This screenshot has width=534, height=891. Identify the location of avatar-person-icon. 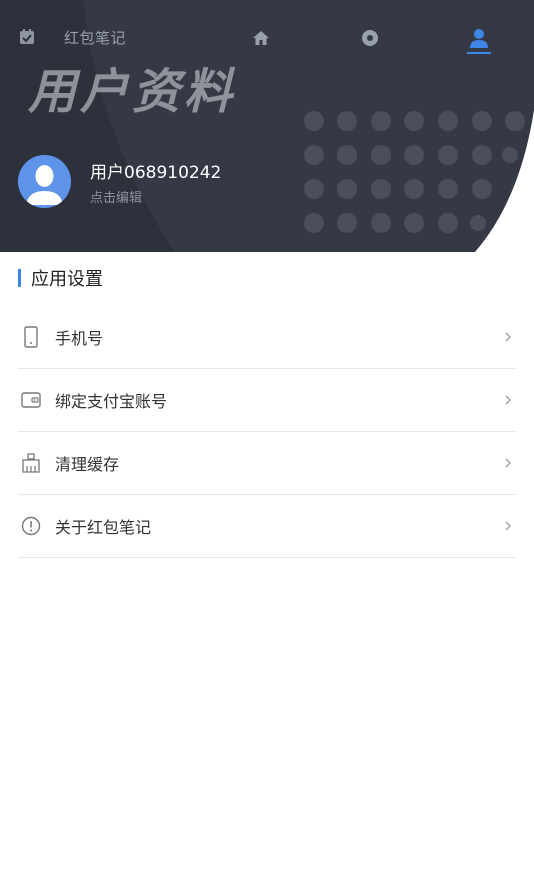
(44, 181).